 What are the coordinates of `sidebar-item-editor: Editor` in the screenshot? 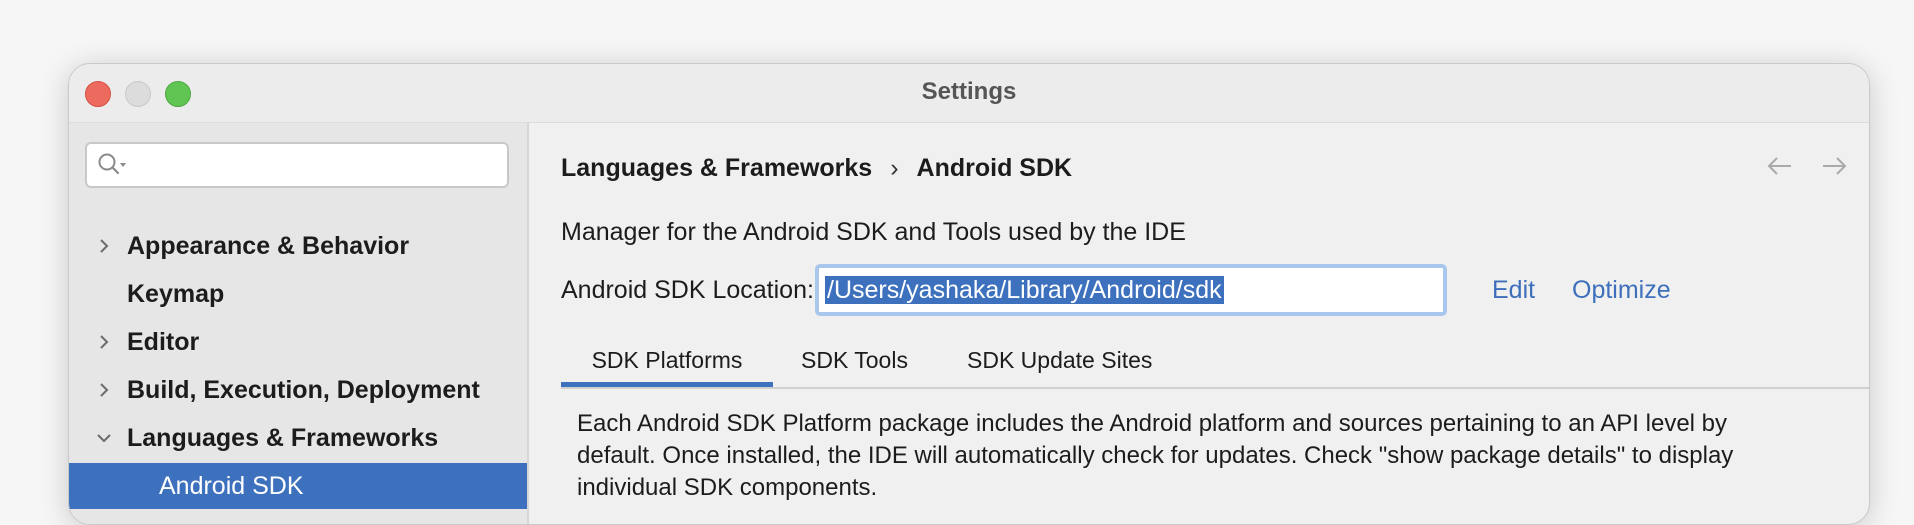 It's located at (298, 342).